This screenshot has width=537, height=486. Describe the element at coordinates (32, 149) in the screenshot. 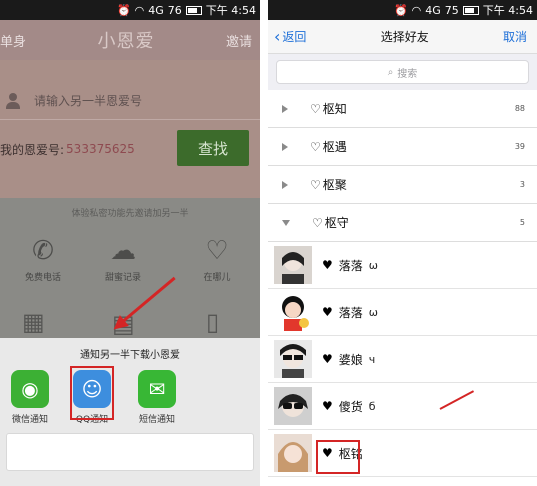

I see `my-number-label: 我的恩爱号:` at that location.